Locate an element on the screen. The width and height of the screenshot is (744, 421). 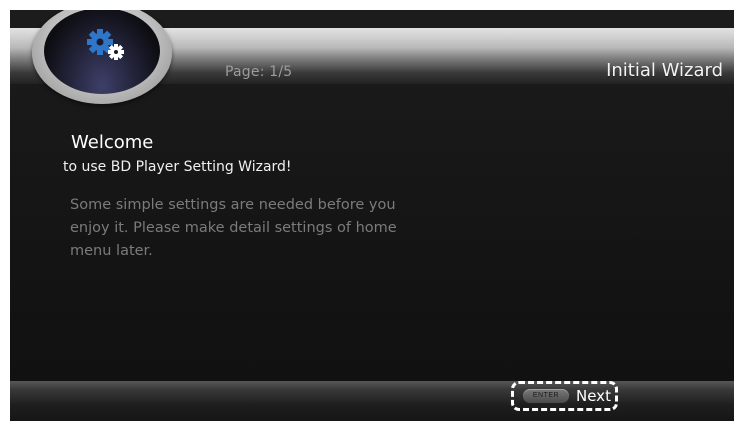
footer-bar is located at coordinates (372, 401).